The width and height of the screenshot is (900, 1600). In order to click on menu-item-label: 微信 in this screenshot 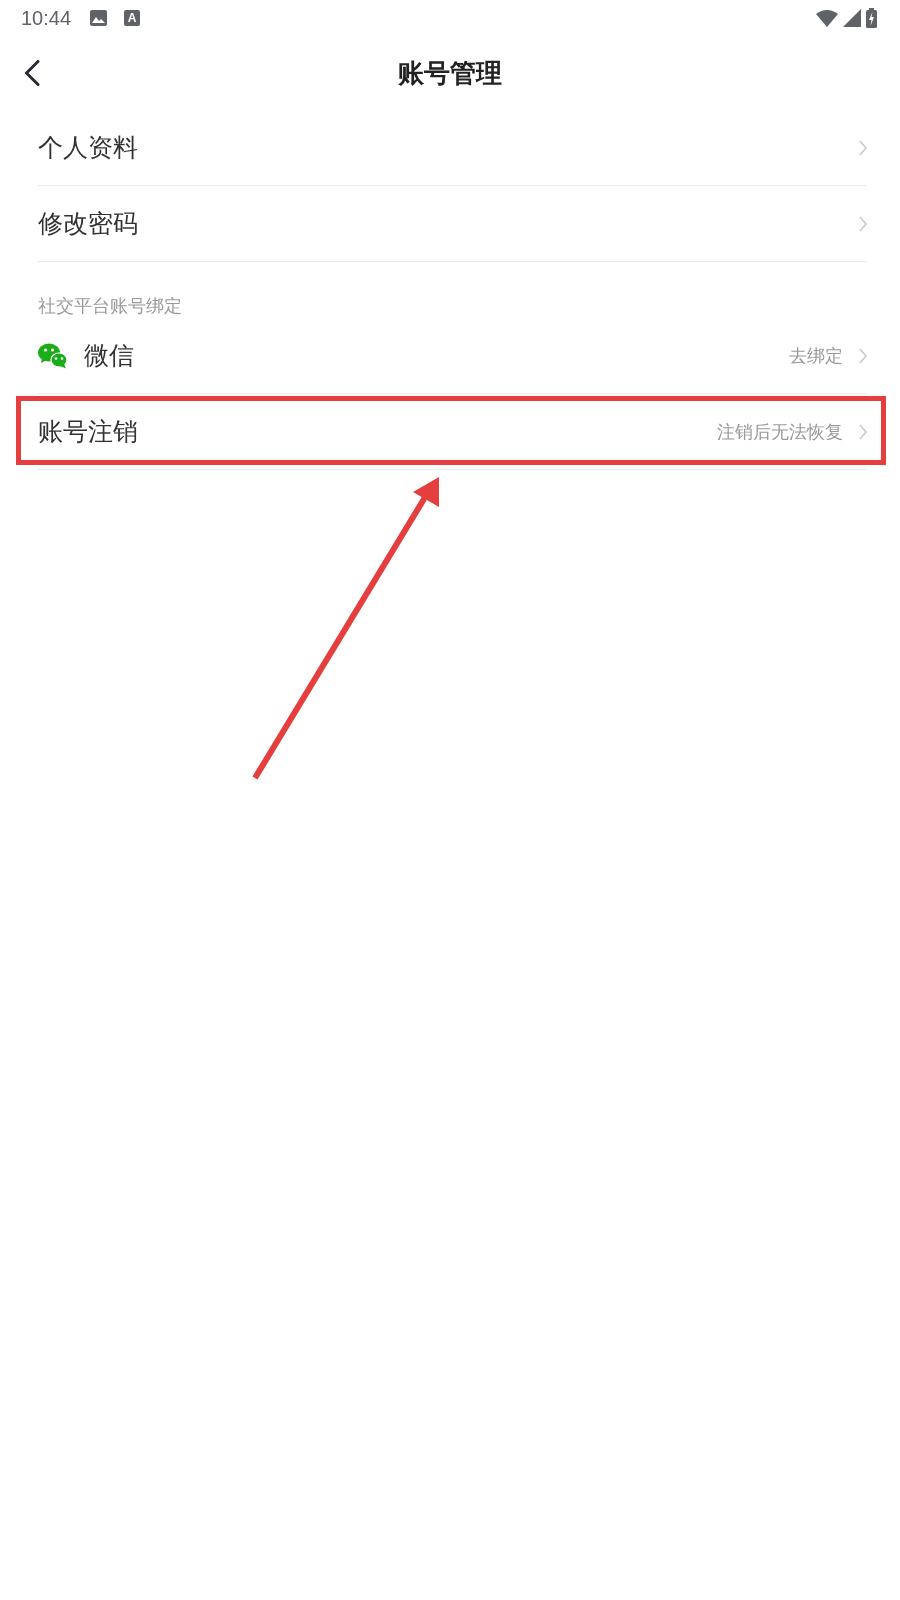, I will do `click(109, 355)`.